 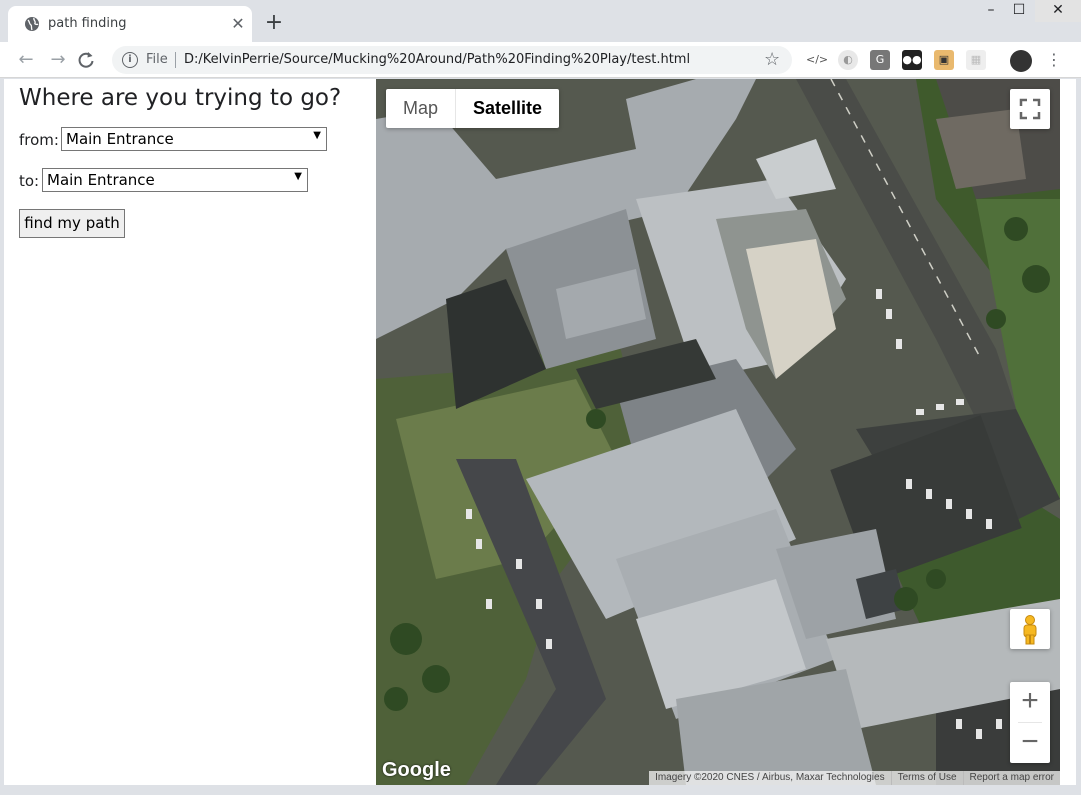 I want to click on browser-tab: path finding ✕, so click(x=130, y=24).